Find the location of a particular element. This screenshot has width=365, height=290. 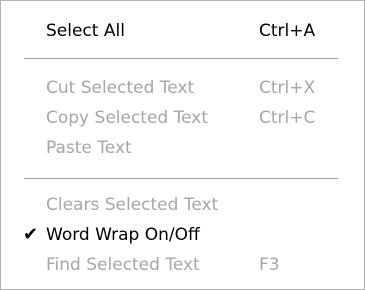

menu-item-paste-text: Paste Text is located at coordinates (182, 148).